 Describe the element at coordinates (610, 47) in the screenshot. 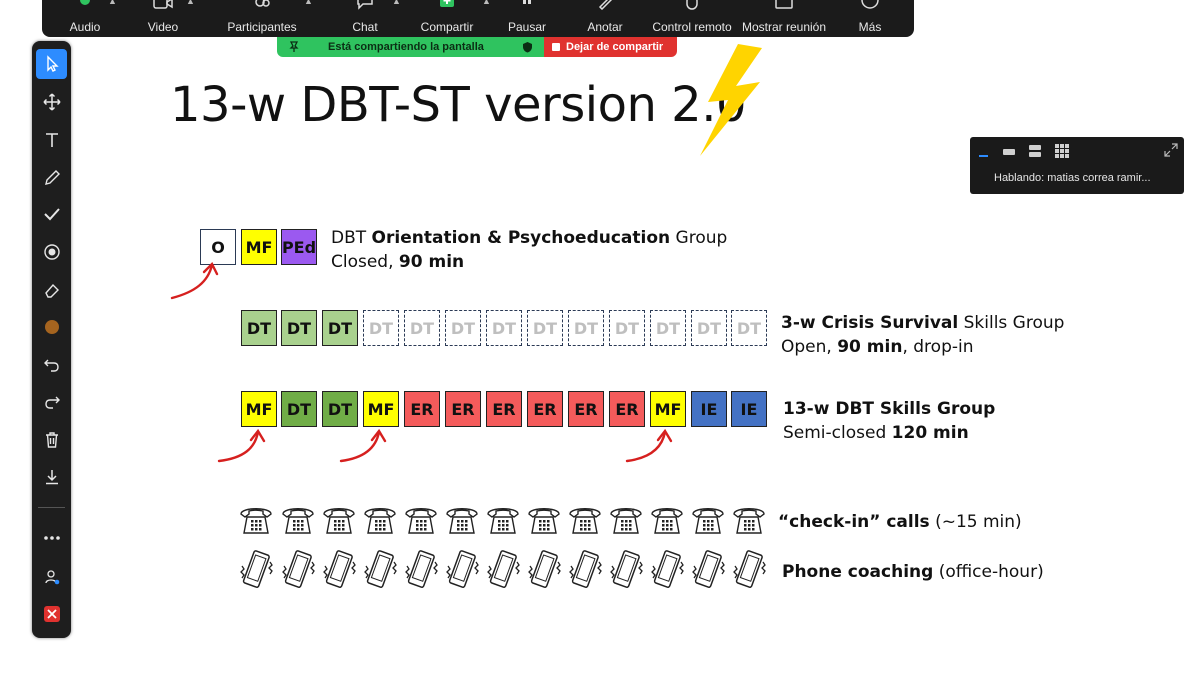

I see `stop-share-button: Dejar de compartir` at that location.